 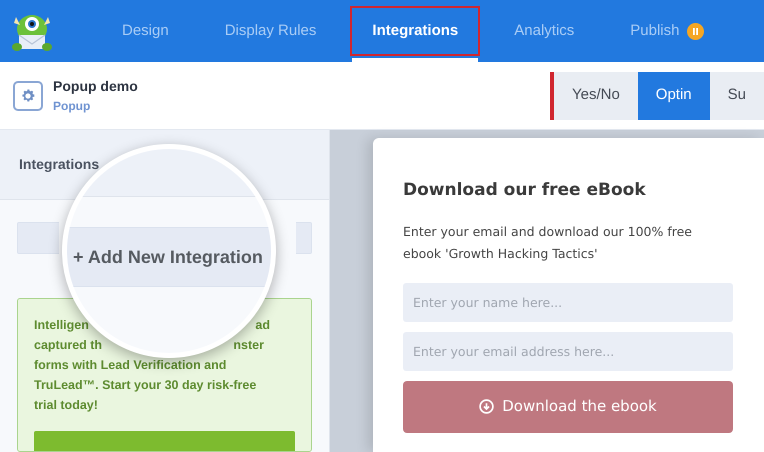 What do you see at coordinates (544, 31) in the screenshot?
I see `nav-tab: Analytics` at bounding box center [544, 31].